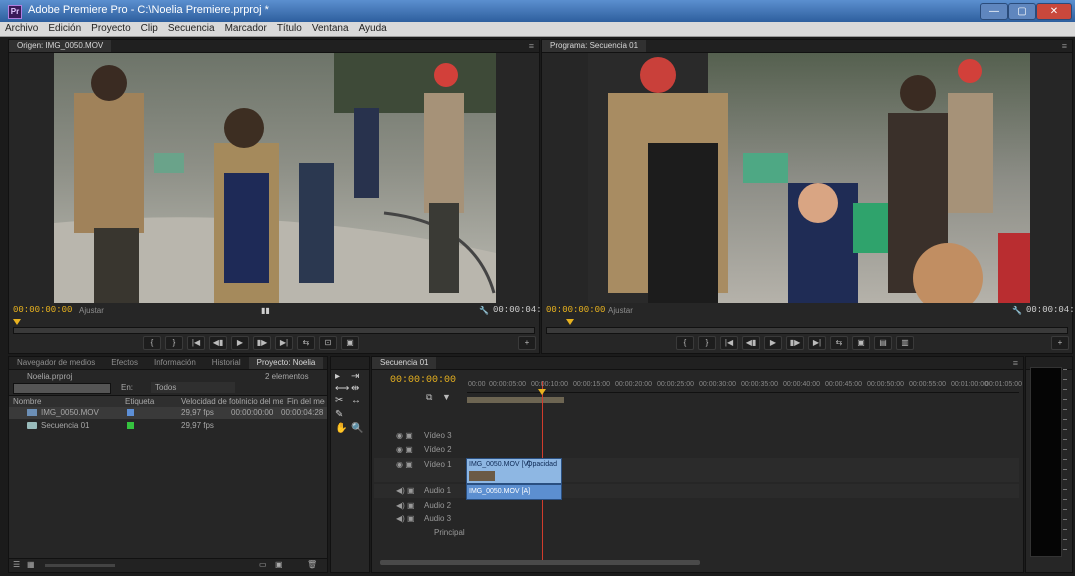  Describe the element at coordinates (196, 343) in the screenshot. I see `go-to-in-button: |◀` at that location.